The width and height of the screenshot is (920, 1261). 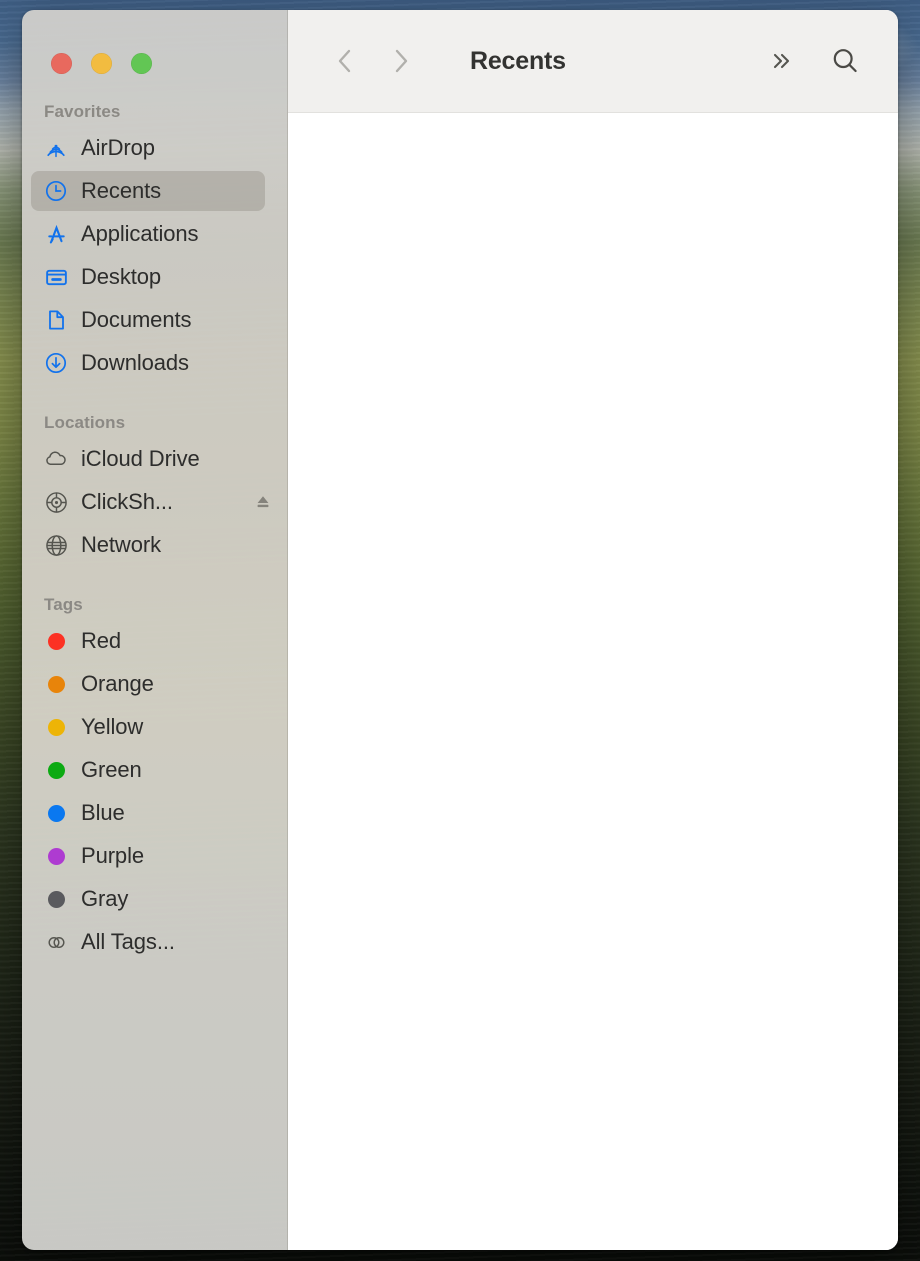 What do you see at coordinates (148, 899) in the screenshot?
I see `sidebar-item-tag-gray: Gray` at bounding box center [148, 899].